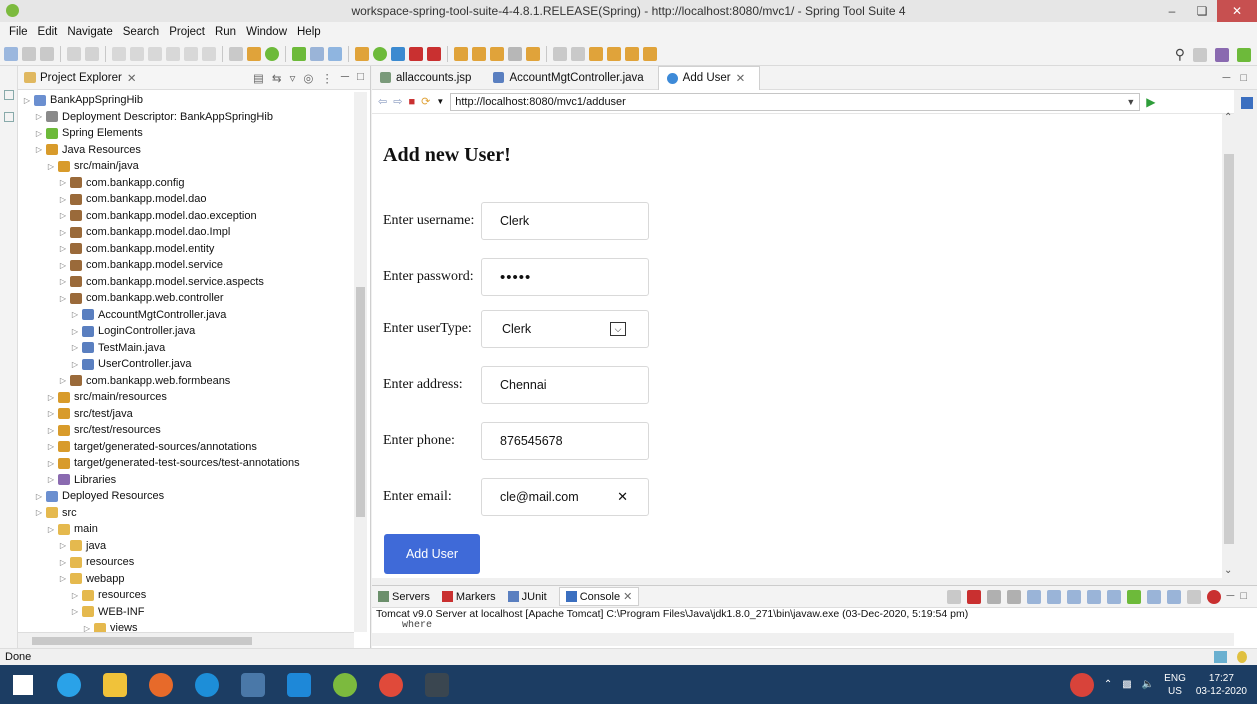 Image resolution: width=1257 pixels, height=704 pixels. Describe the element at coordinates (225, 32) in the screenshot. I see `menu-run: Run` at that location.